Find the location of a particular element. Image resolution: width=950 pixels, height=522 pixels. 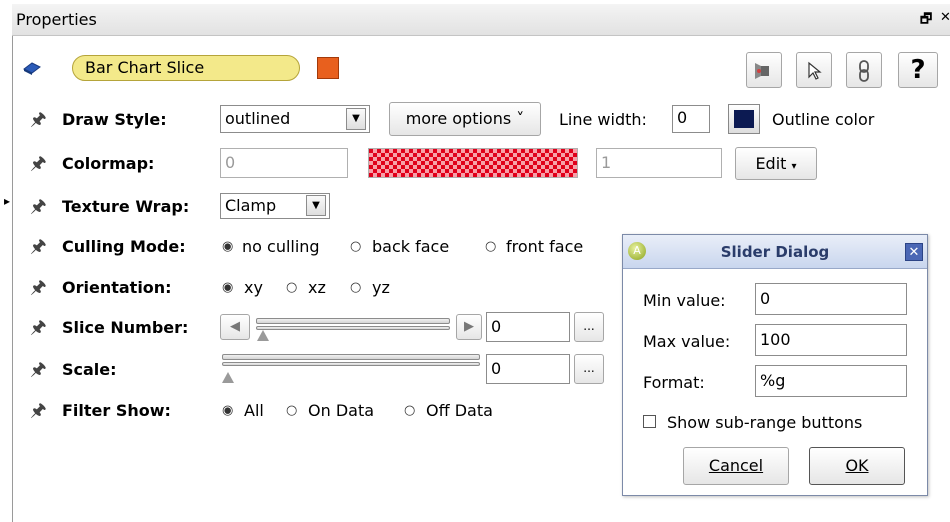

slice-number-slider-groove is located at coordinates (353, 328).